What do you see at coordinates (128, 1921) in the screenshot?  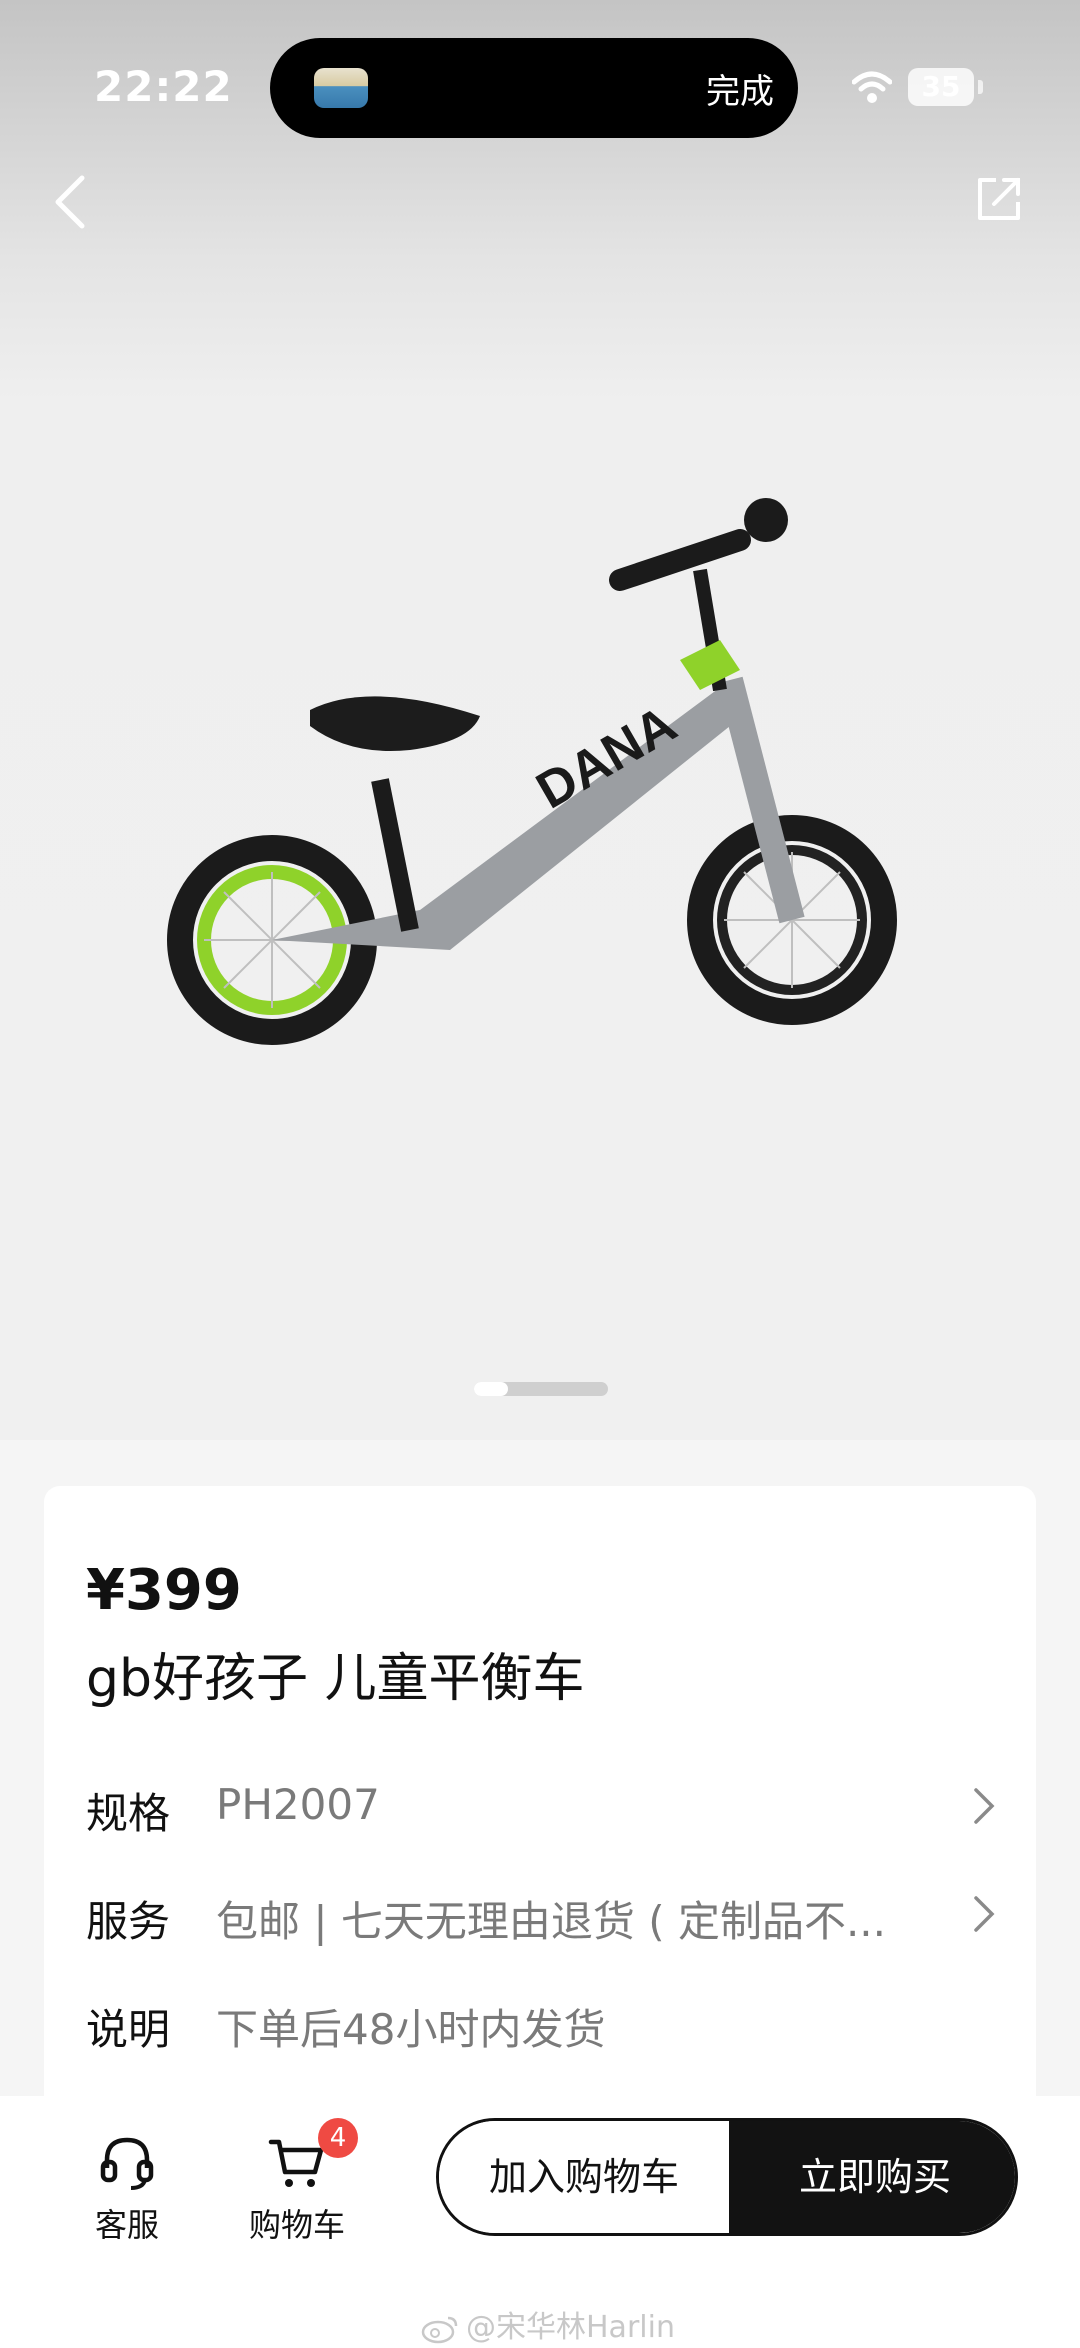 I see `service-label: 服务` at bounding box center [128, 1921].